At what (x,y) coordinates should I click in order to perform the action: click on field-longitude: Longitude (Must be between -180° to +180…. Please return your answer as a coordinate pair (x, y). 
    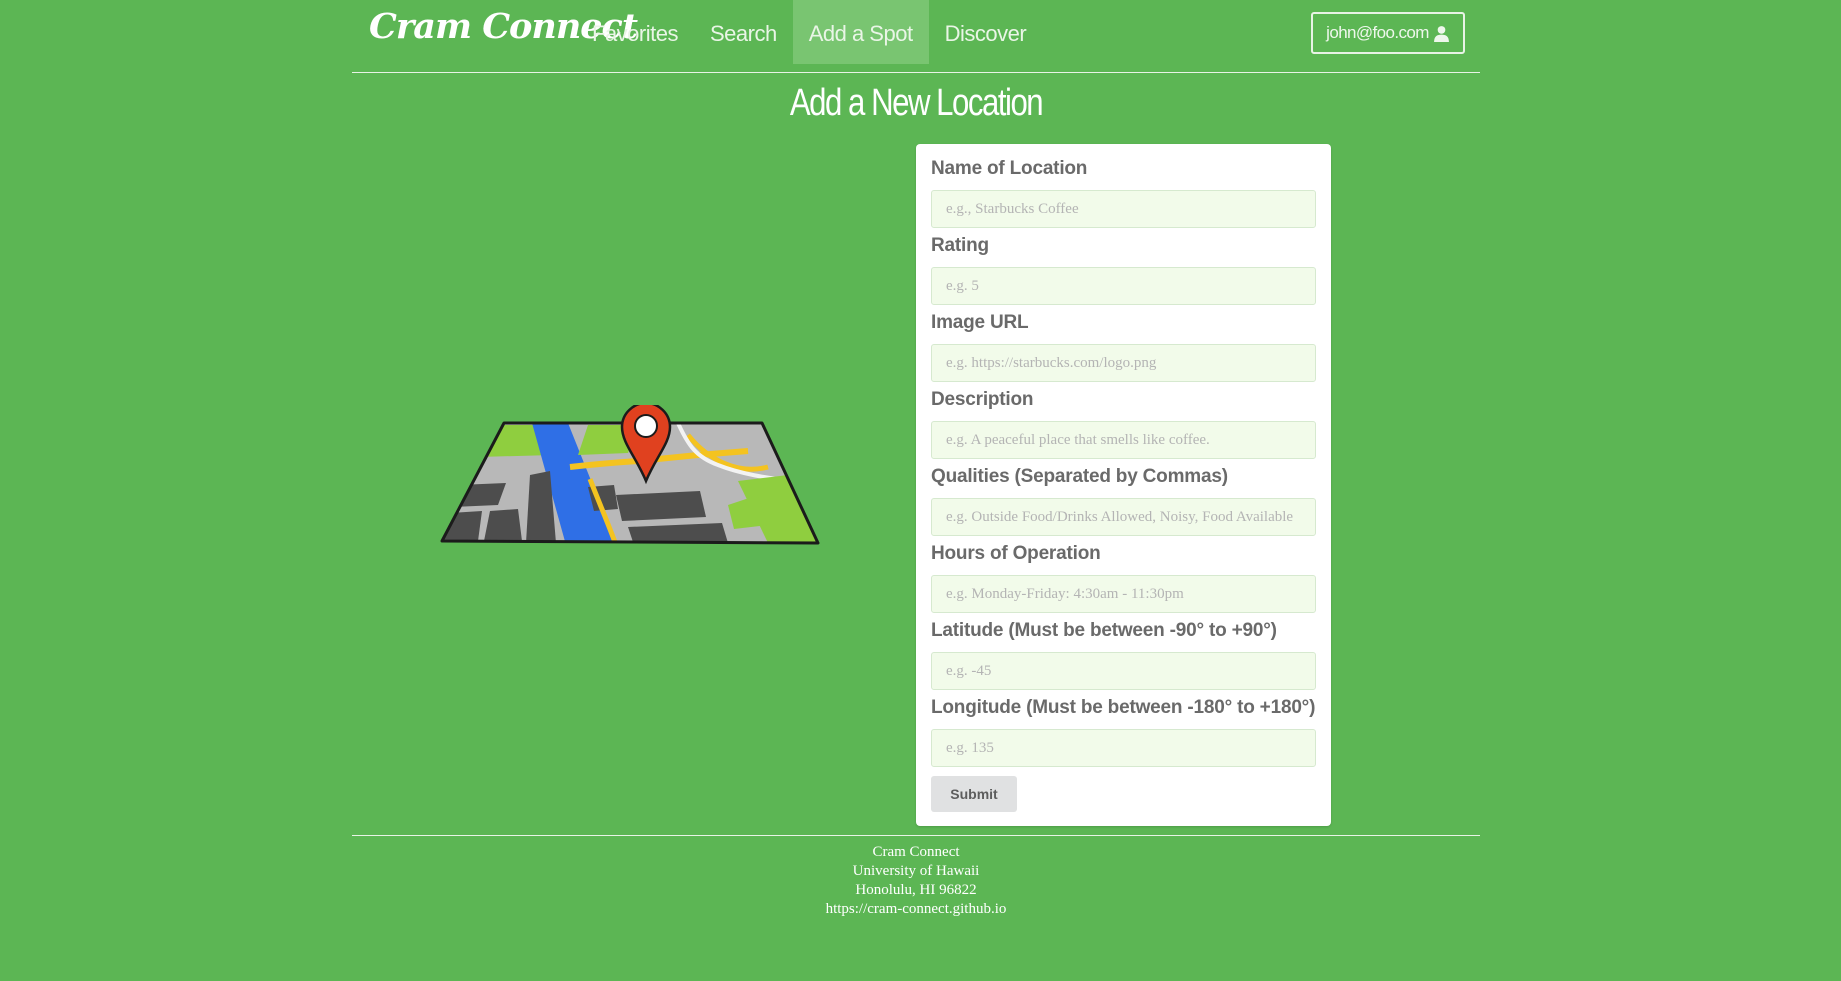
    Looking at the image, I should click on (1123, 730).